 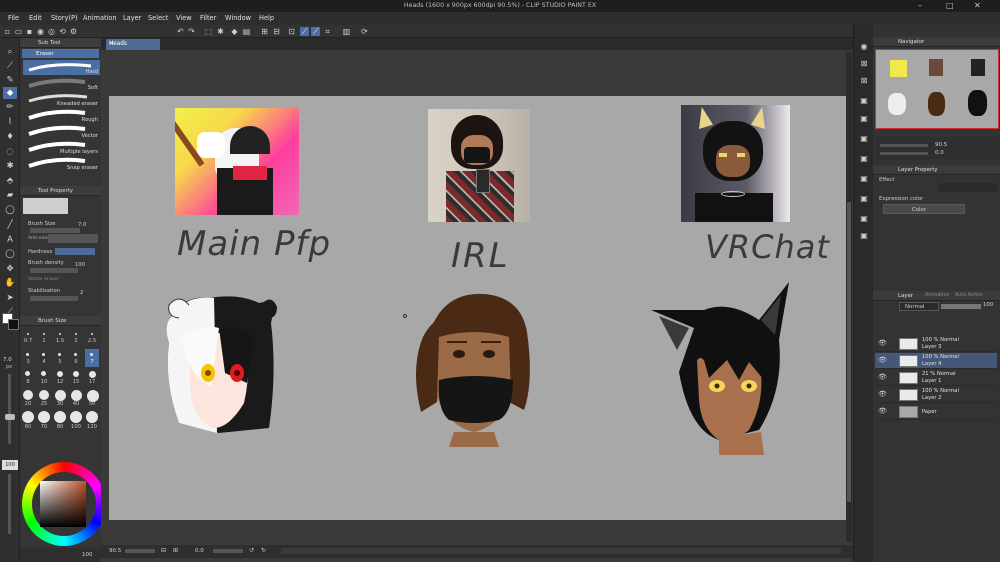 What do you see at coordinates (28, 404) in the screenshot?
I see `brush-size-option: 20` at bounding box center [28, 404].